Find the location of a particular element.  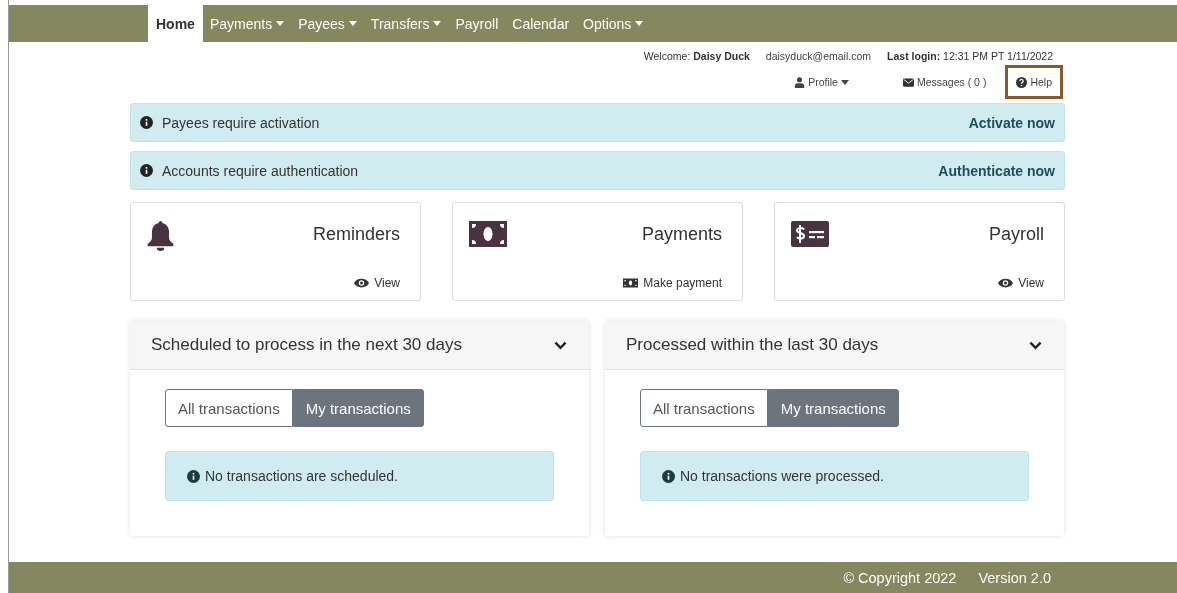

user-email: daisyduck@email.com is located at coordinates (818, 56).